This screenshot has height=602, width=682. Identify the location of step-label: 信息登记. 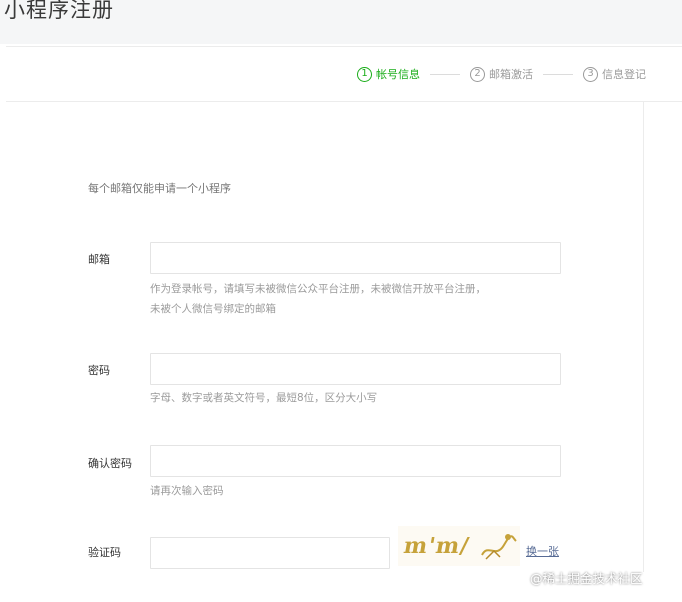
(624, 74).